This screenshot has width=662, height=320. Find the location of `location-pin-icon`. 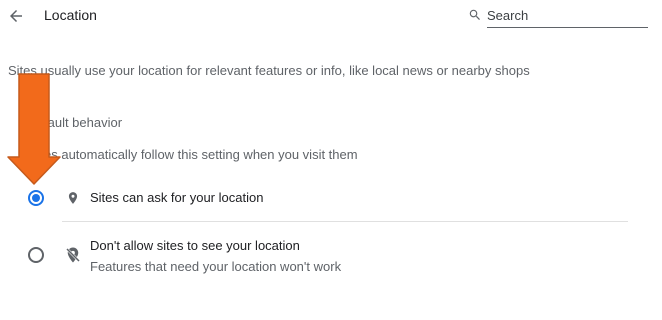

location-pin-icon is located at coordinates (73, 198).